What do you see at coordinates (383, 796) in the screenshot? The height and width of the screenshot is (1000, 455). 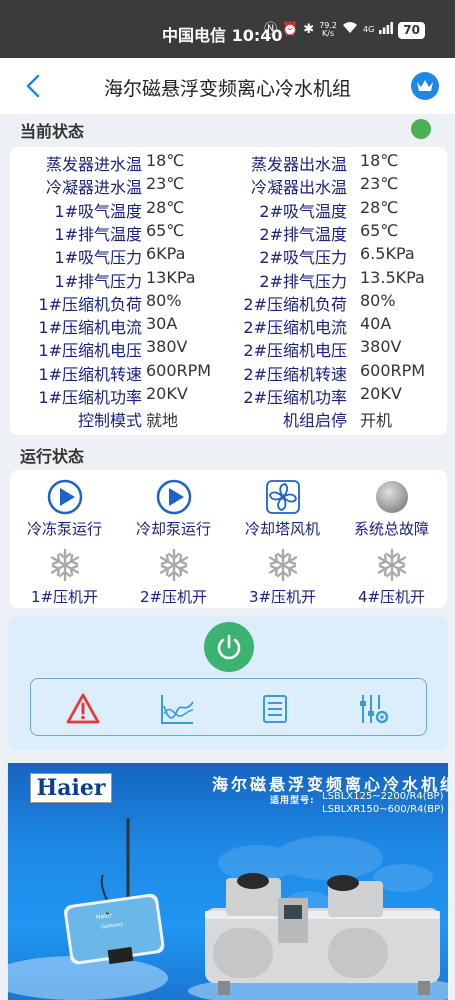 I see `model-1: LSBLX125~2200/R4(BP)` at bounding box center [383, 796].